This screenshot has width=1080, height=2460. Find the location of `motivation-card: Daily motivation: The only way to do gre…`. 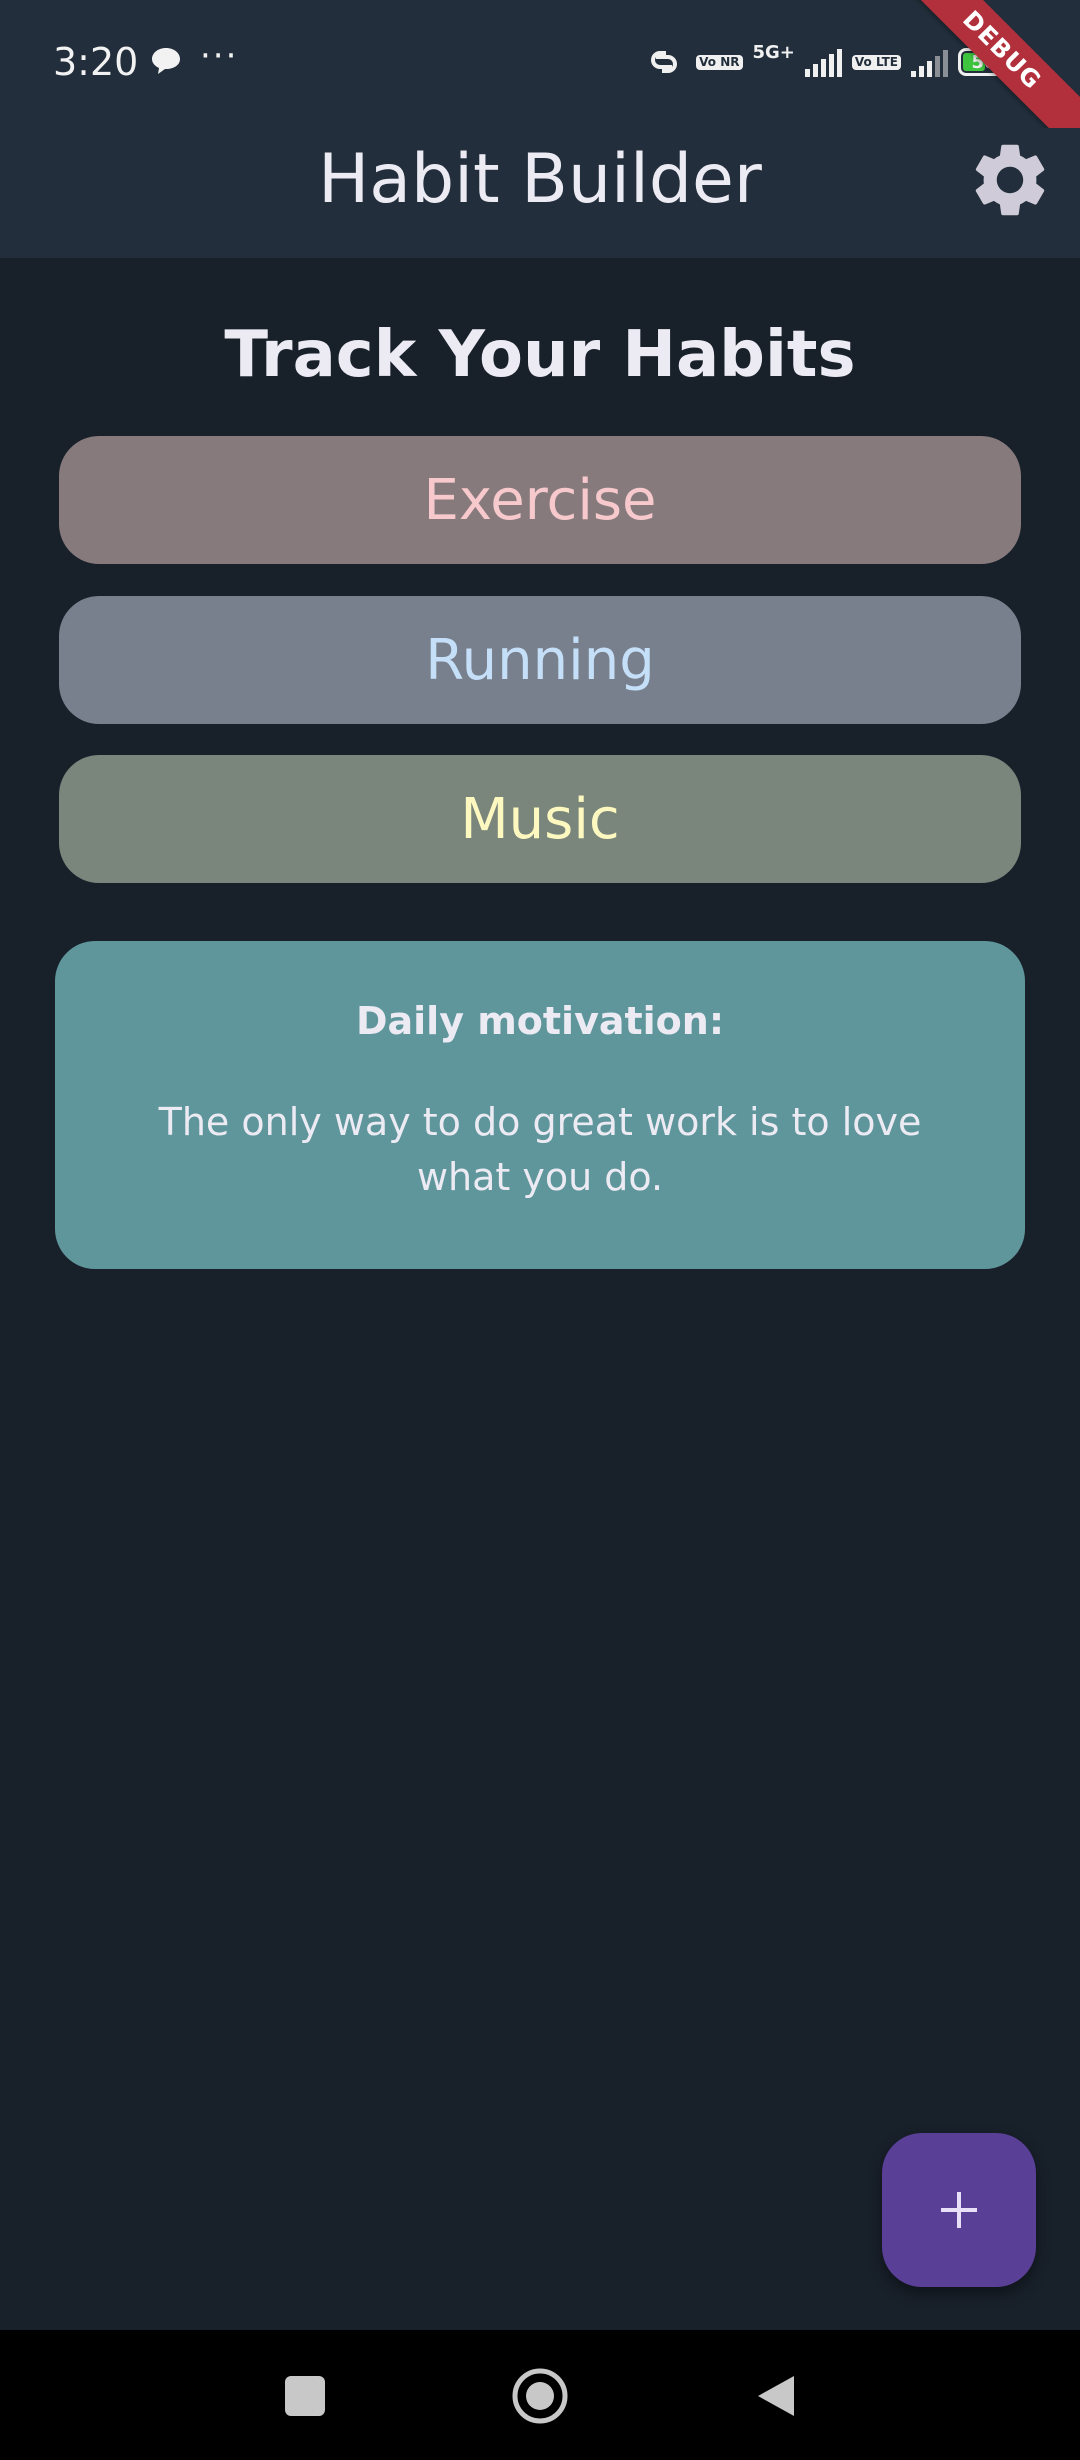

motivation-card: Daily motivation: The only way to do gre… is located at coordinates (540, 1105).